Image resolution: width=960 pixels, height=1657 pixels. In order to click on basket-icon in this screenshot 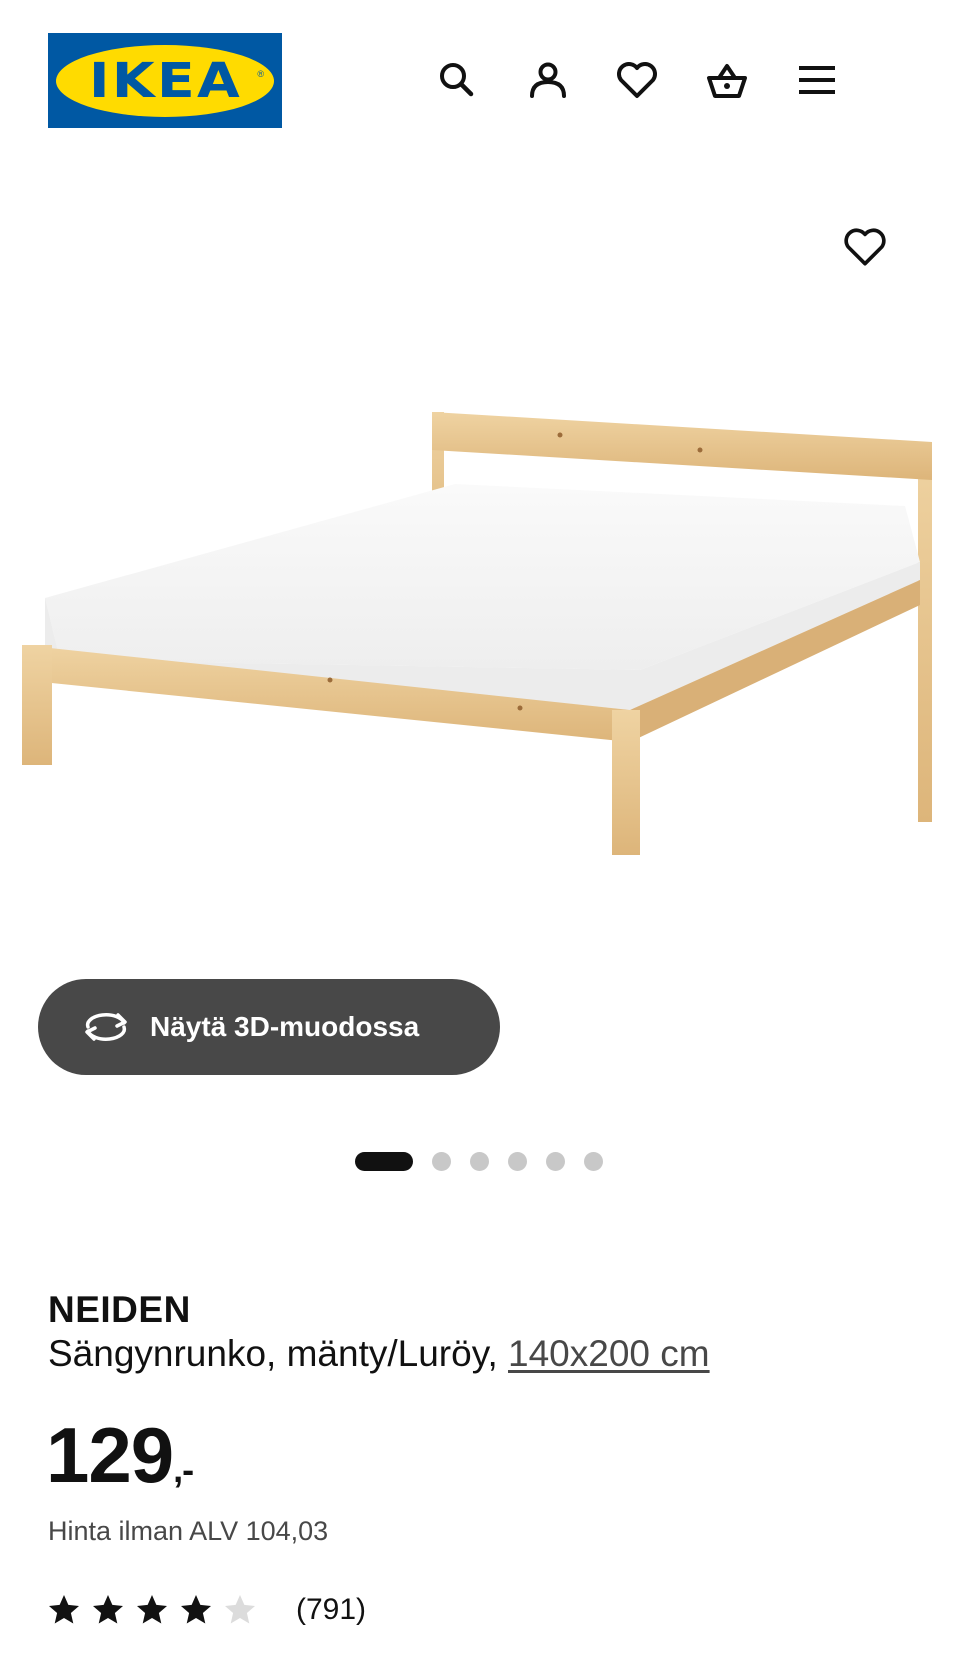, I will do `click(727, 80)`.